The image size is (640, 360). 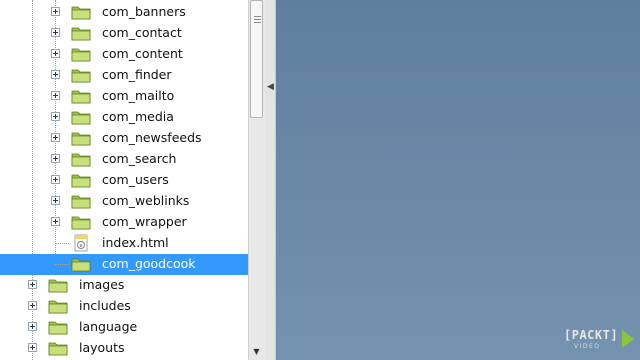 What do you see at coordinates (142, 32) in the screenshot?
I see `tree-item-label: com_contact` at bounding box center [142, 32].